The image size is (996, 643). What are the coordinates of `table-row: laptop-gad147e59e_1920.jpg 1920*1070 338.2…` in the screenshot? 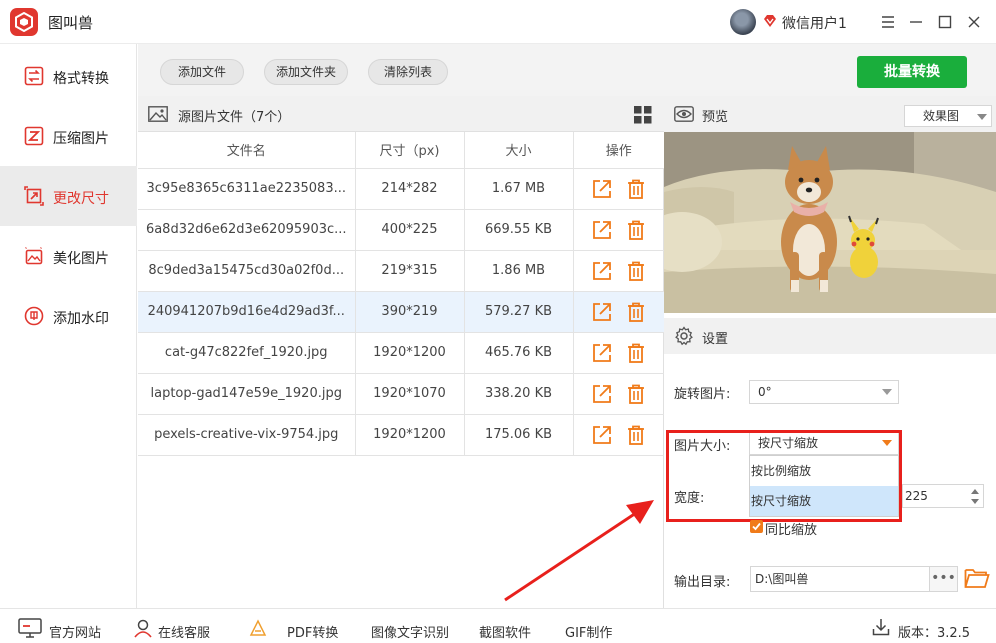 It's located at (401, 394).